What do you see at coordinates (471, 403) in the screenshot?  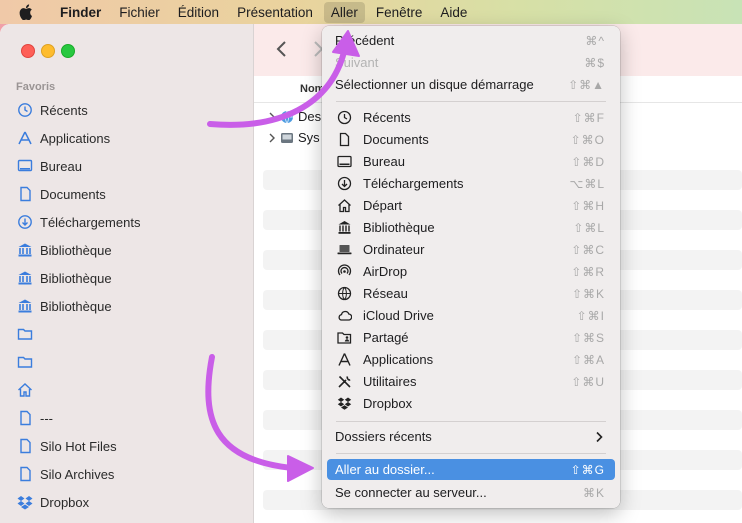 I see `menu-item-dropbox: Dropbox` at bounding box center [471, 403].